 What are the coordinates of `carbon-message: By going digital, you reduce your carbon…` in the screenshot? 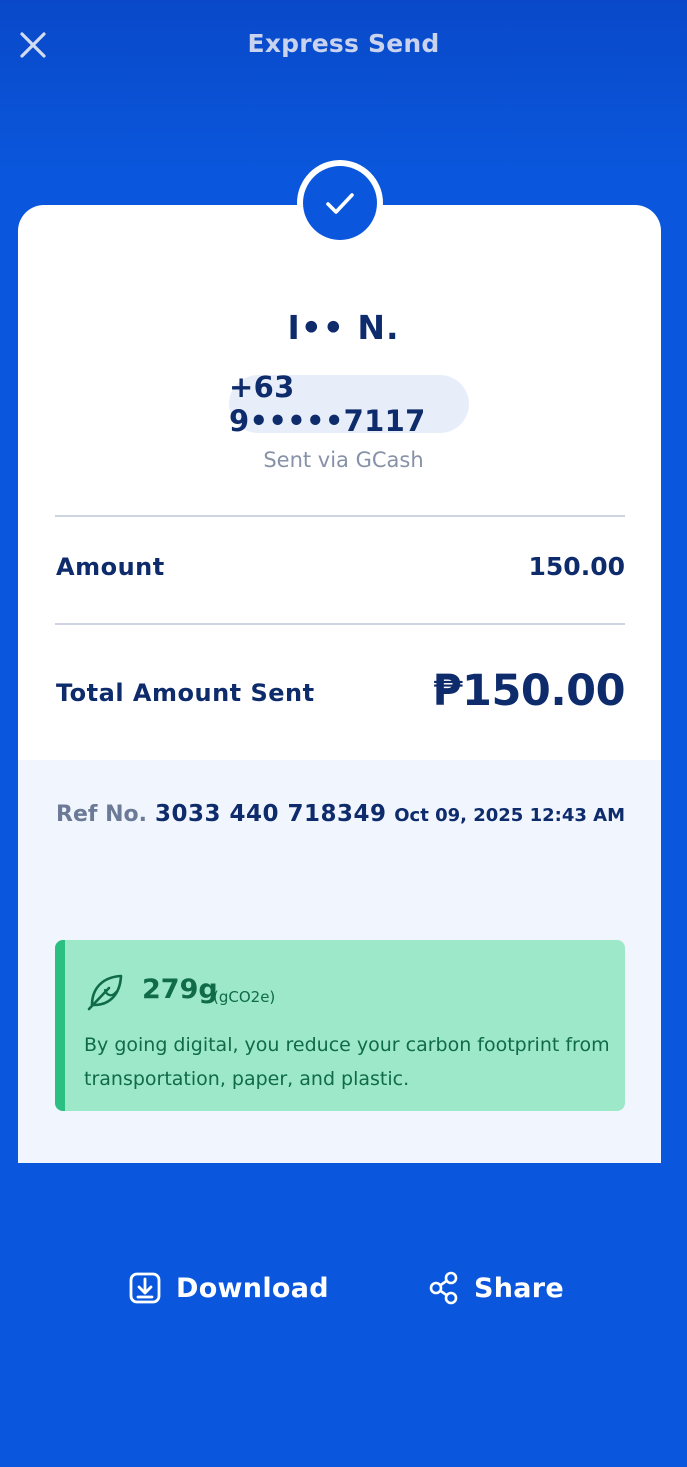 It's located at (347, 1062).